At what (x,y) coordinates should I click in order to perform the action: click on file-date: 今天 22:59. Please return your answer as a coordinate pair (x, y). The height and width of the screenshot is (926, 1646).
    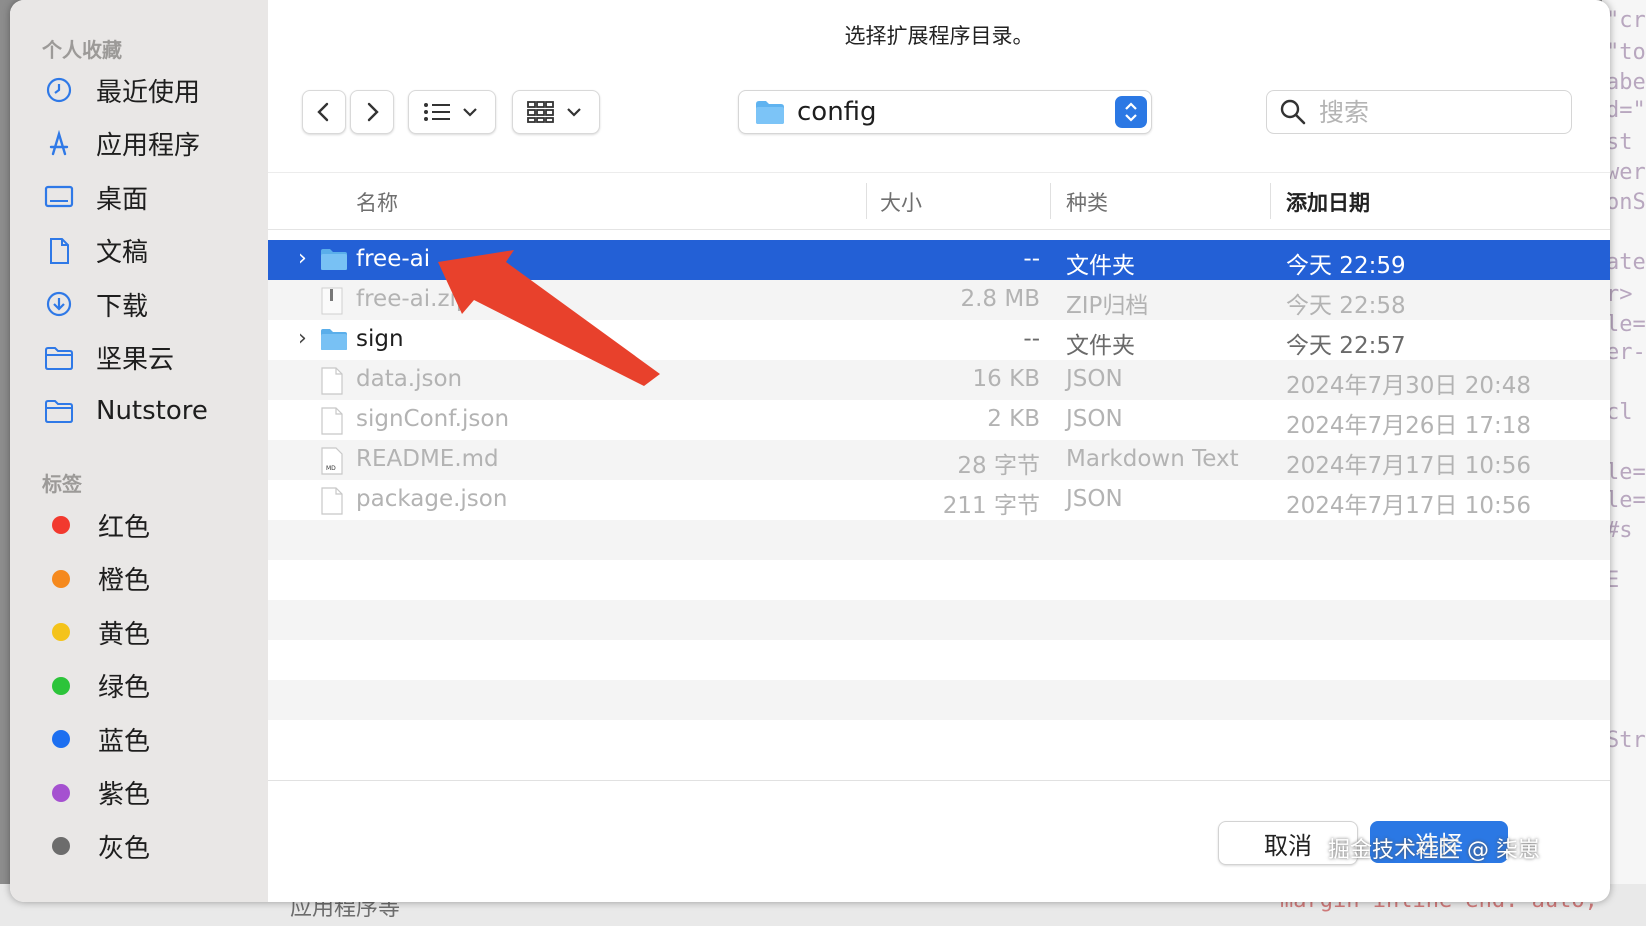
    Looking at the image, I should click on (1346, 266).